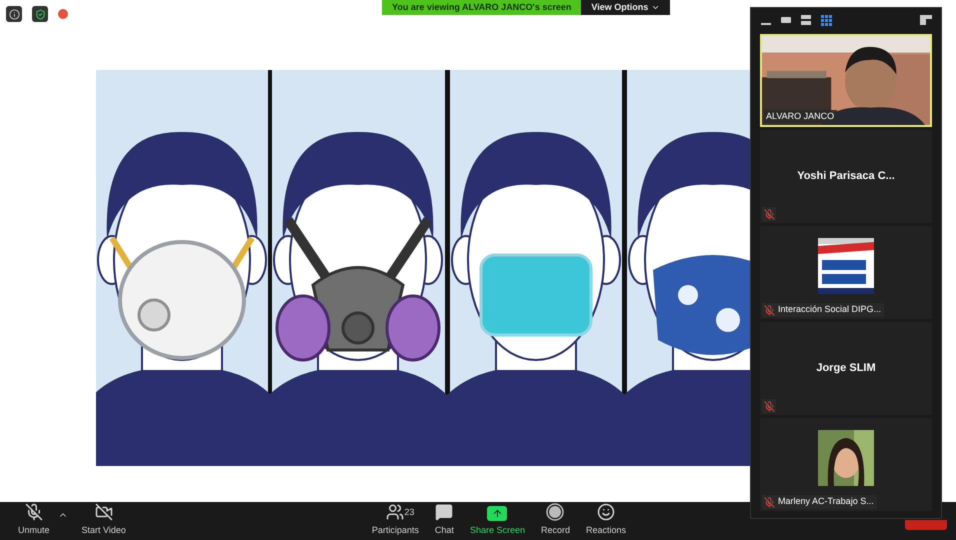  What do you see at coordinates (409, 512) in the screenshot?
I see `participant-count: 23` at bounding box center [409, 512].